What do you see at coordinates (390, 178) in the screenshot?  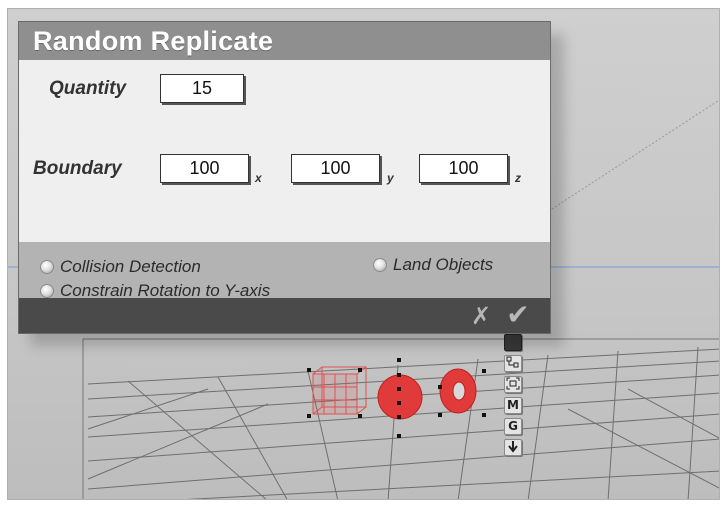 I see `axis-y-label: y` at bounding box center [390, 178].